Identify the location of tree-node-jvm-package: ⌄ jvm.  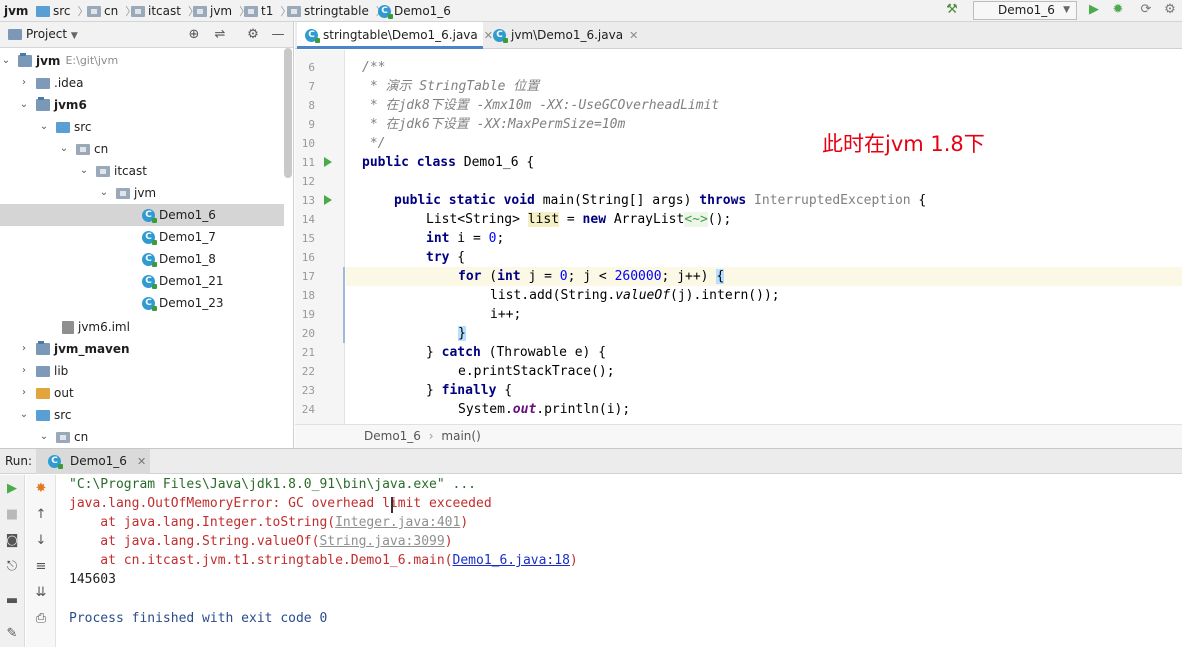
(142, 193).